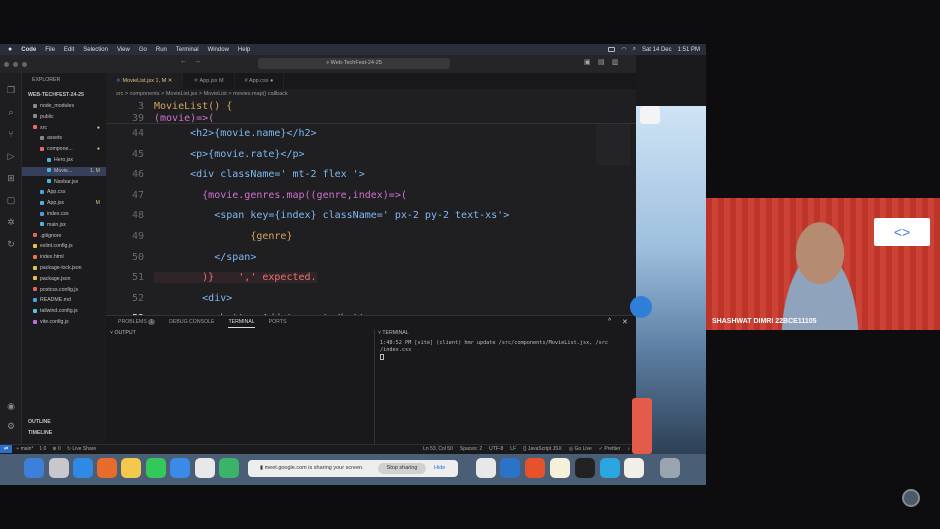  I want to click on terminal-section: ˅ TERMINAL, so click(393, 333).